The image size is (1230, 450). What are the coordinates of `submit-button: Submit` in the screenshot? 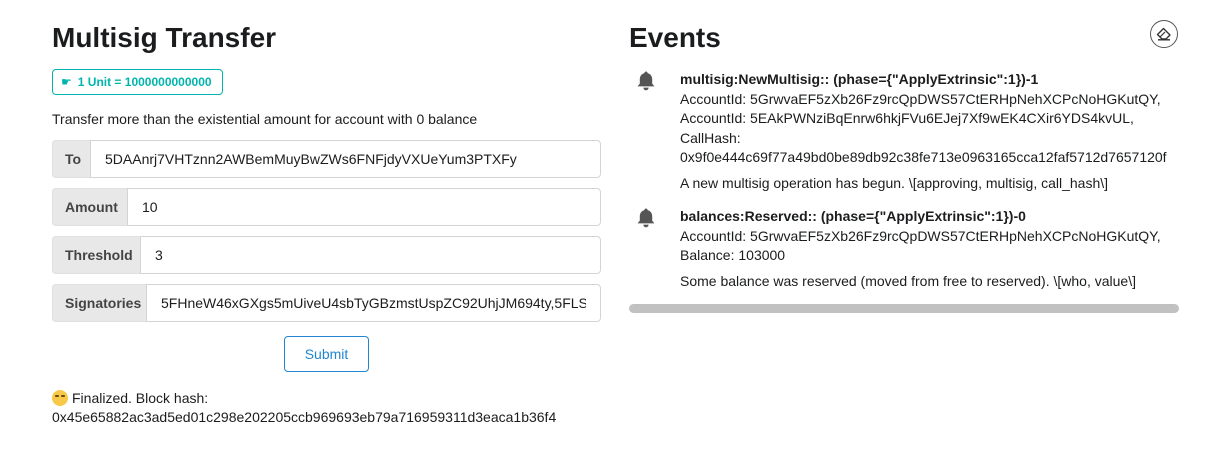 It's located at (326, 354).